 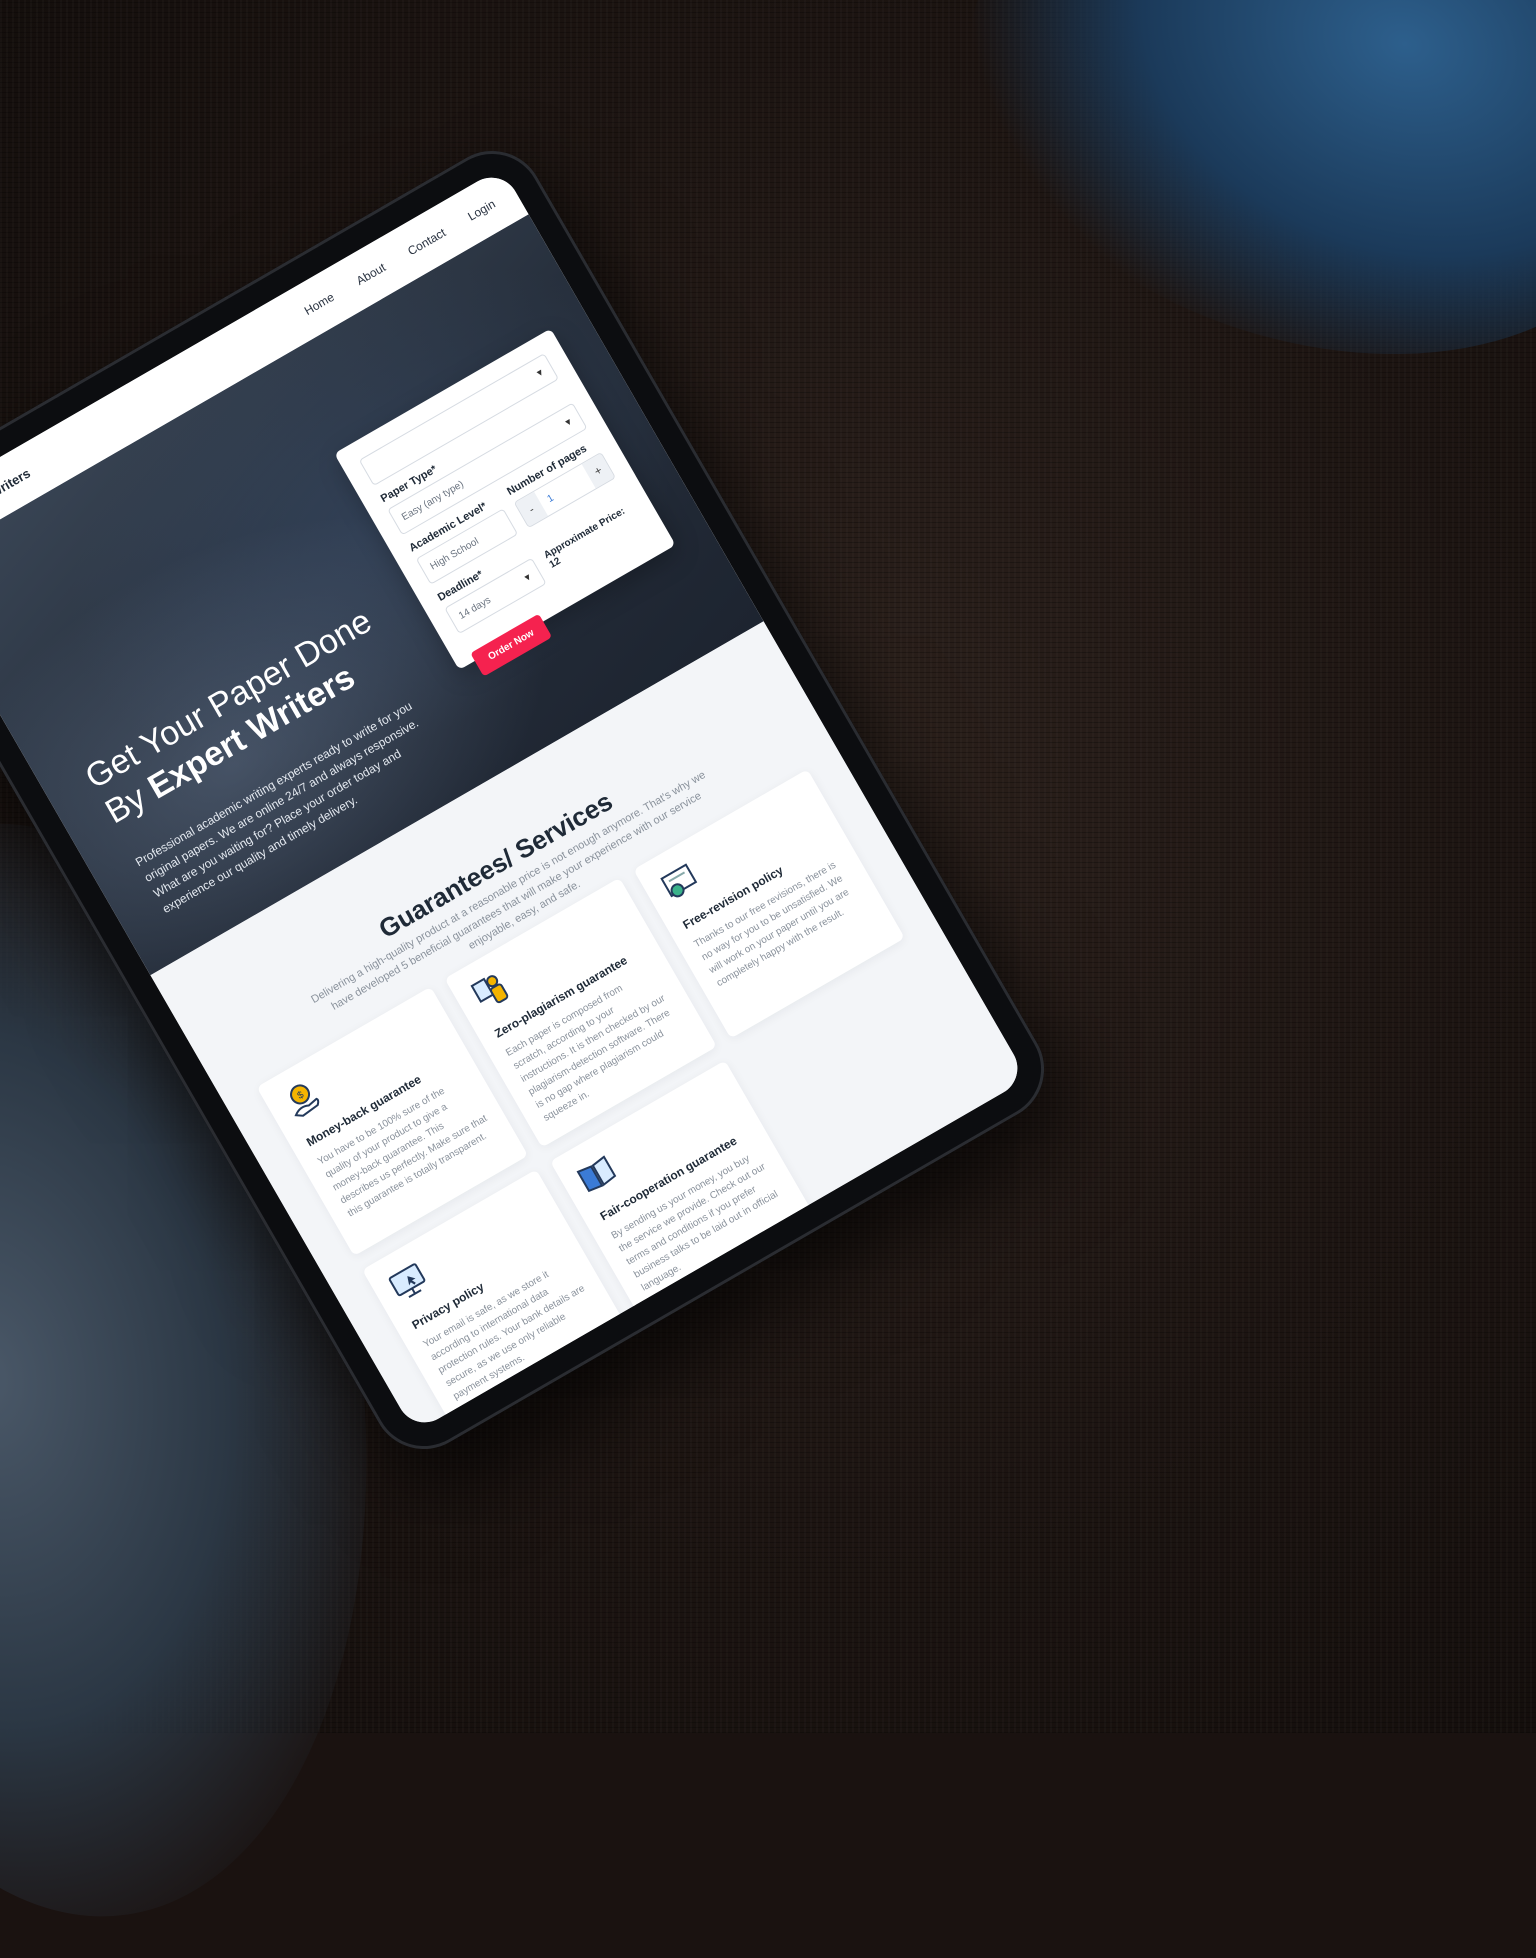 I want to click on nav-home: Home, so click(x=319, y=304).